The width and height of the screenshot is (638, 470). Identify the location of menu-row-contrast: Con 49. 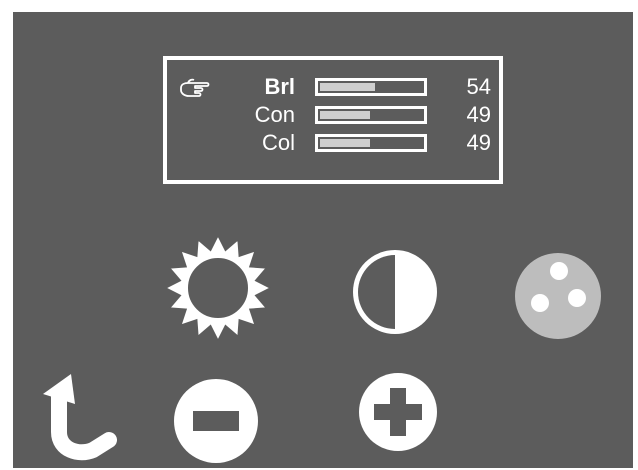
(333, 116).